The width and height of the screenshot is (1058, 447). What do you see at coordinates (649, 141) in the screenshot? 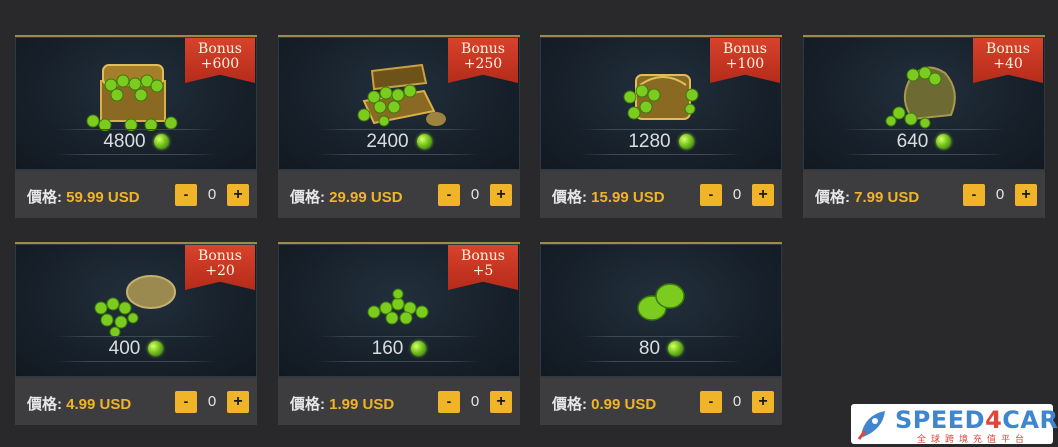
I see `amount-value: 1280` at bounding box center [649, 141].